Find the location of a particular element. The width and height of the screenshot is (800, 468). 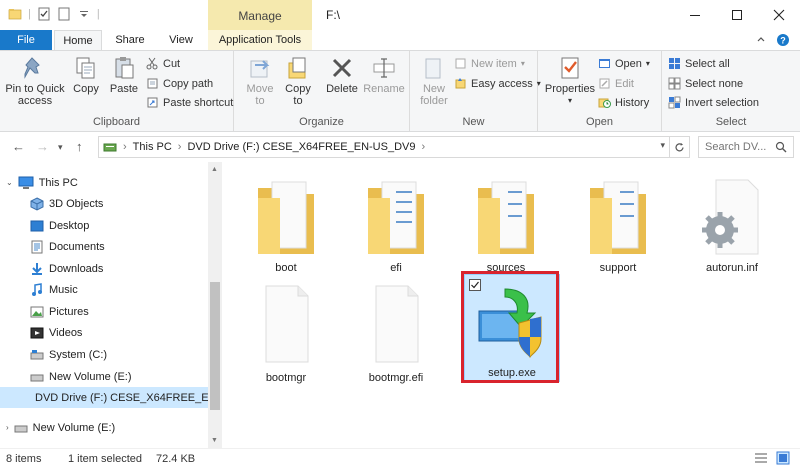

copy-to-button: Copy to is located at coordinates (298, 81).